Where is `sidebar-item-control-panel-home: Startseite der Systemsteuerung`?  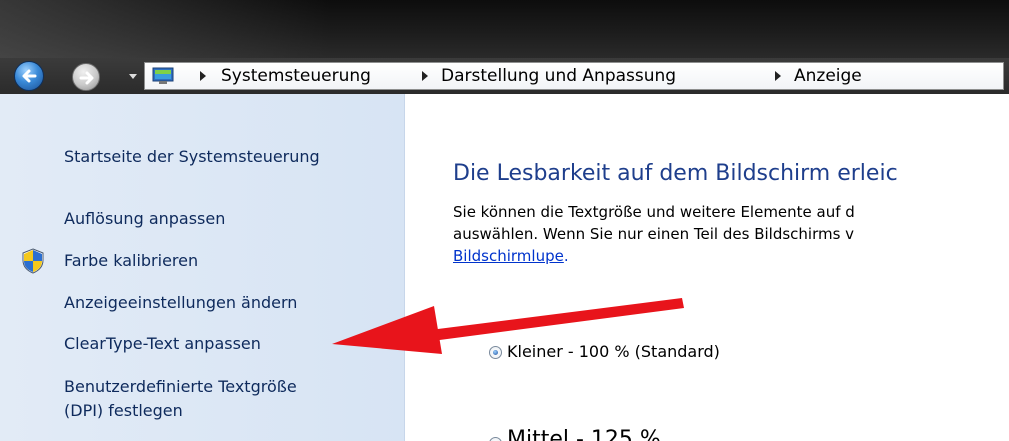
sidebar-item-control-panel-home: Startseite der Systemsteuerung is located at coordinates (192, 157).